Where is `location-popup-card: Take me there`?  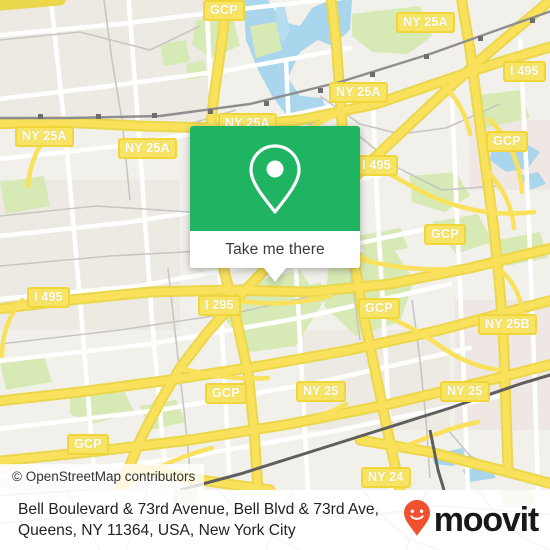 location-popup-card: Take me there is located at coordinates (275, 204).